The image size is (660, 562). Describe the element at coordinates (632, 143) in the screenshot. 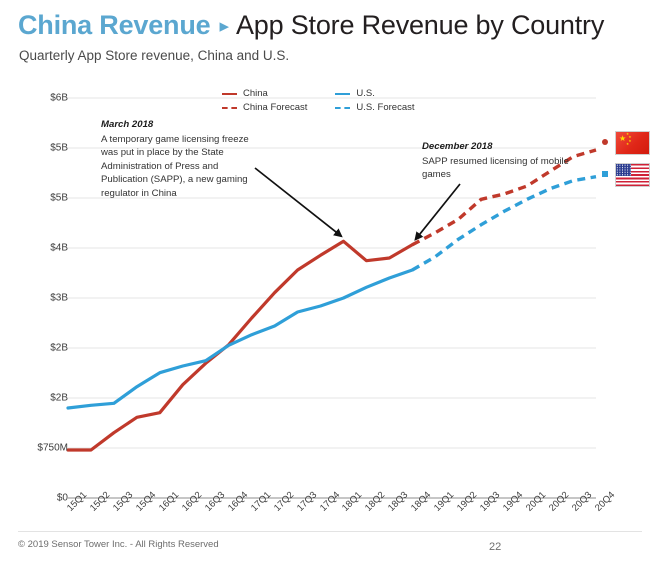

I see `china-flag-icon: ★ ★ ★ ★ ★` at that location.